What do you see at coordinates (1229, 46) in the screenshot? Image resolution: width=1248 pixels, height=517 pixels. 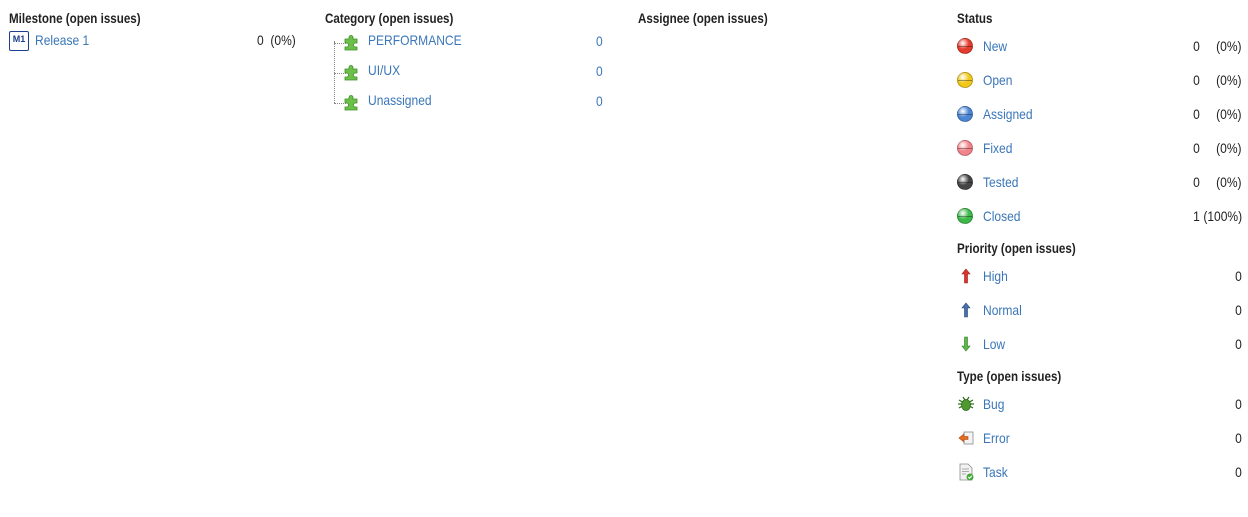 I see `status-new-percent: (0%)` at bounding box center [1229, 46].